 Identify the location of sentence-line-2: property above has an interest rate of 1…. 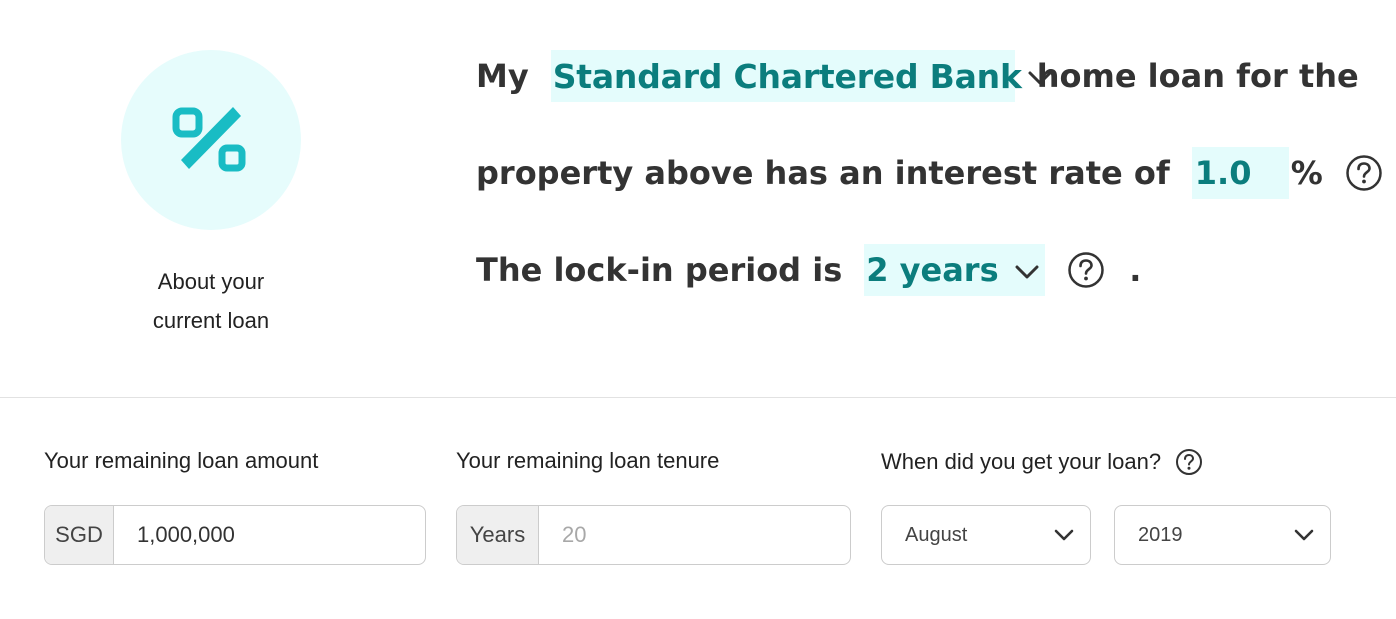
(936, 173).